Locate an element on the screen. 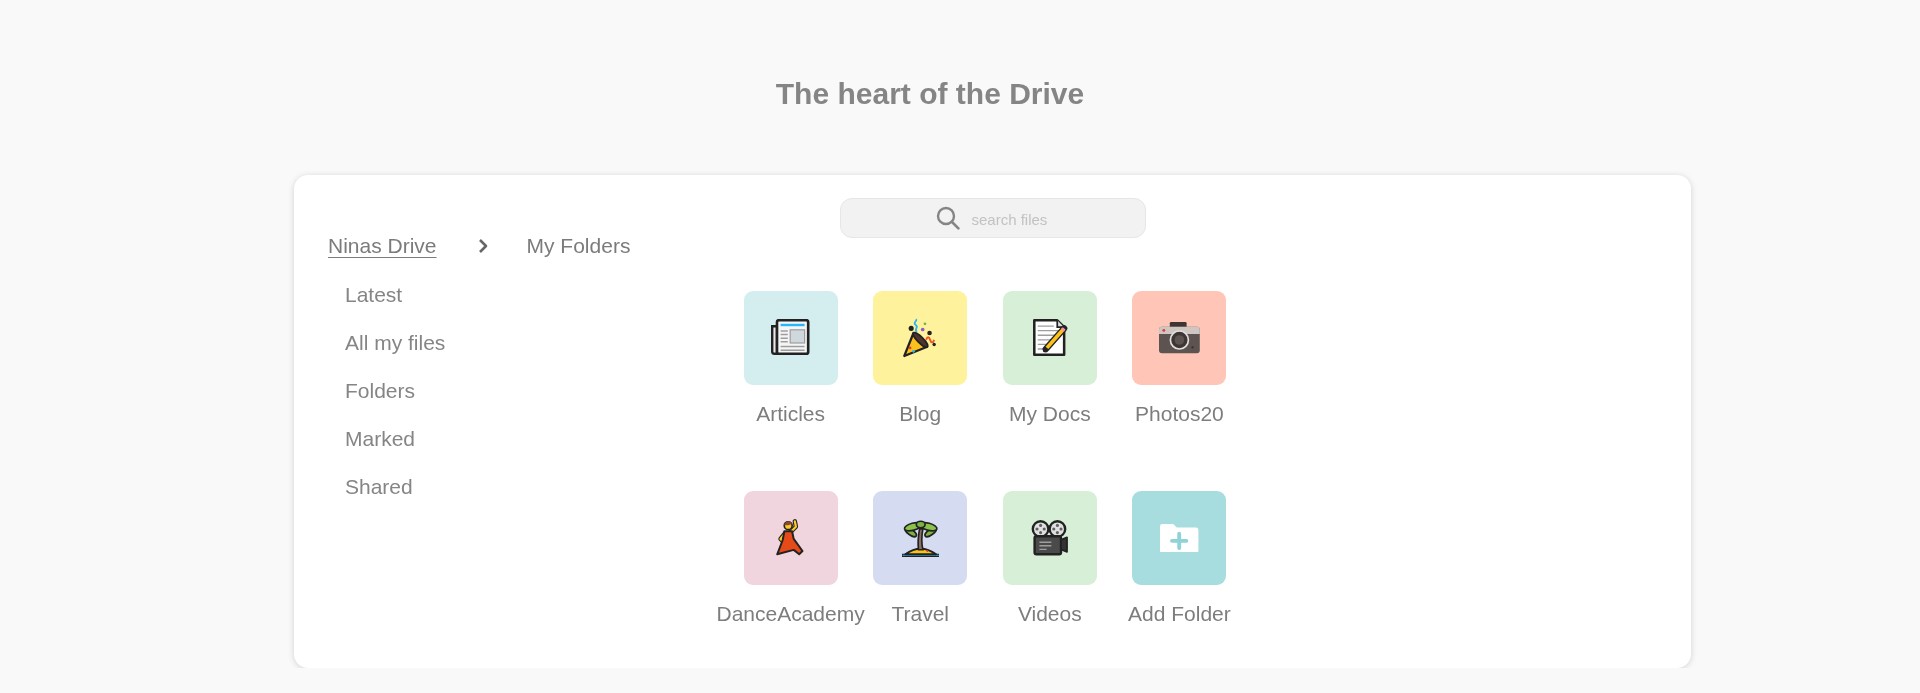 This screenshot has height=693, width=1920. add-folder-tile is located at coordinates (1179, 538).